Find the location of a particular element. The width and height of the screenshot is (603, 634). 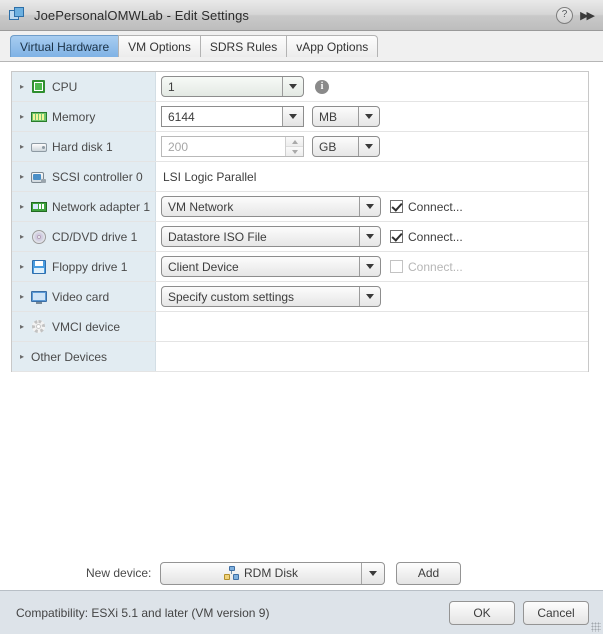

device-name: Hard disk 1 is located at coordinates (82, 146).